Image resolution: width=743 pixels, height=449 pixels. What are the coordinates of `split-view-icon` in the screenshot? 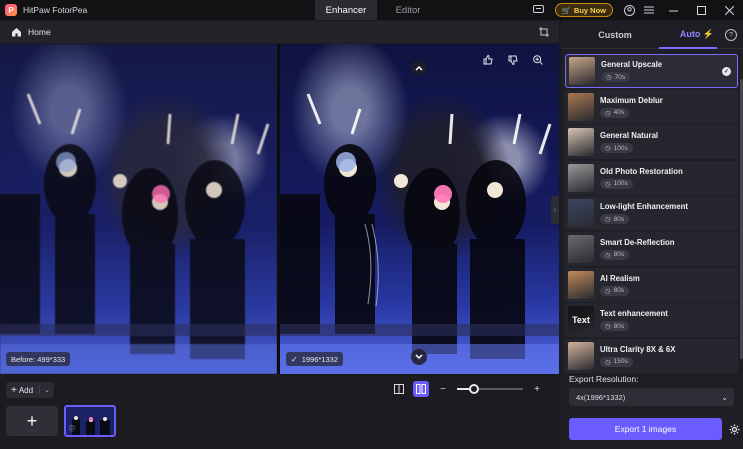 It's located at (399, 389).